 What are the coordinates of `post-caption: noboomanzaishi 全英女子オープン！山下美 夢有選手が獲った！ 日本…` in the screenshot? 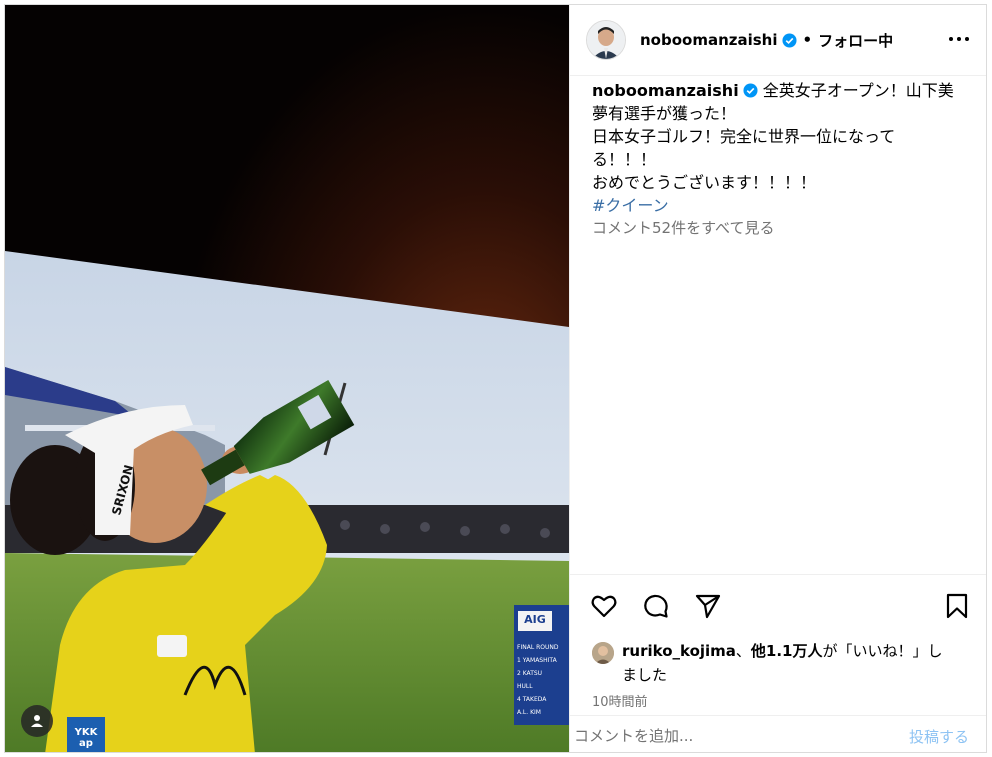 It's located at (778, 148).